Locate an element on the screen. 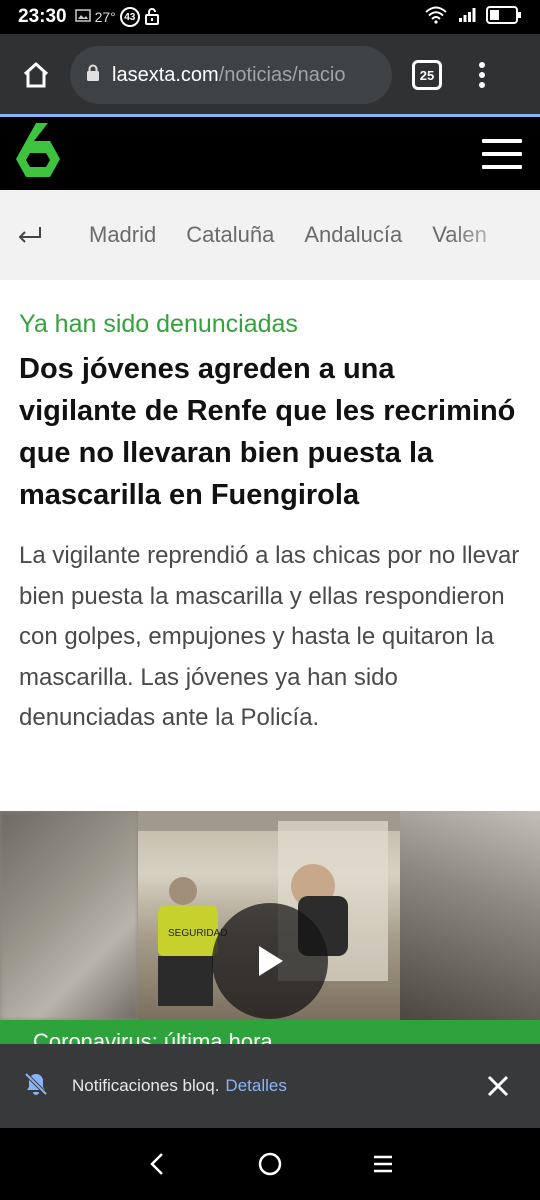 The image size is (540, 1200). close-icon is located at coordinates (498, 1086).